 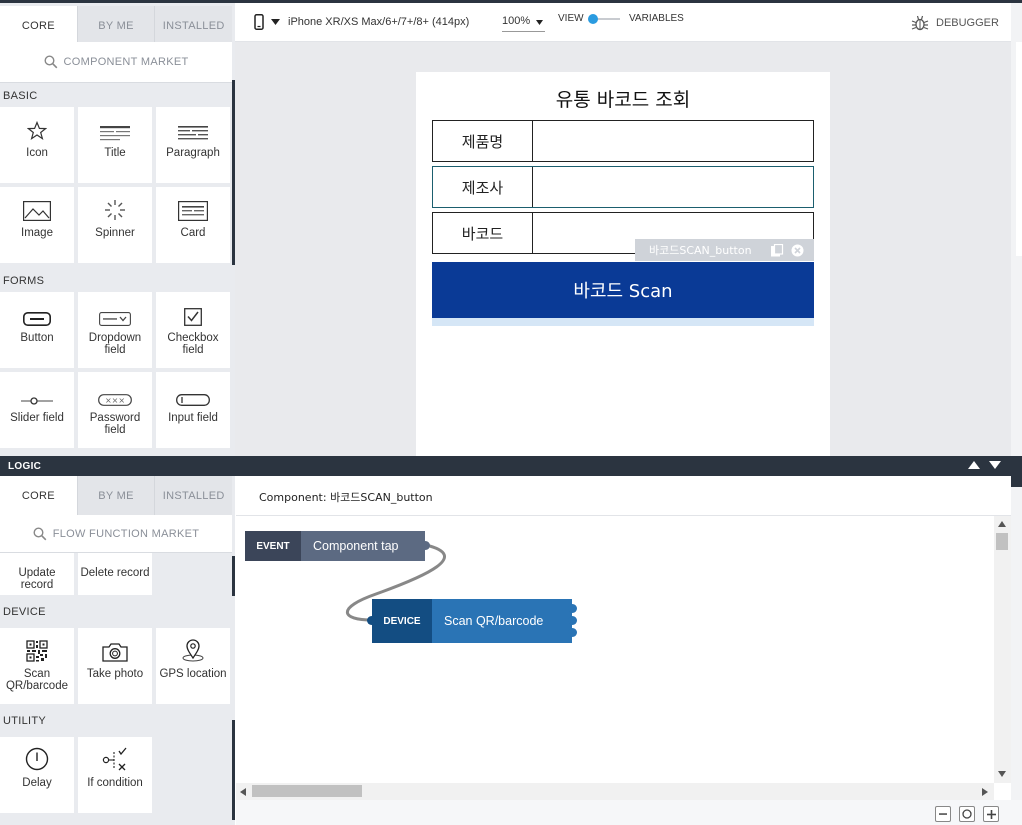 What do you see at coordinates (37, 233) in the screenshot?
I see `tile-label: Image` at bounding box center [37, 233].